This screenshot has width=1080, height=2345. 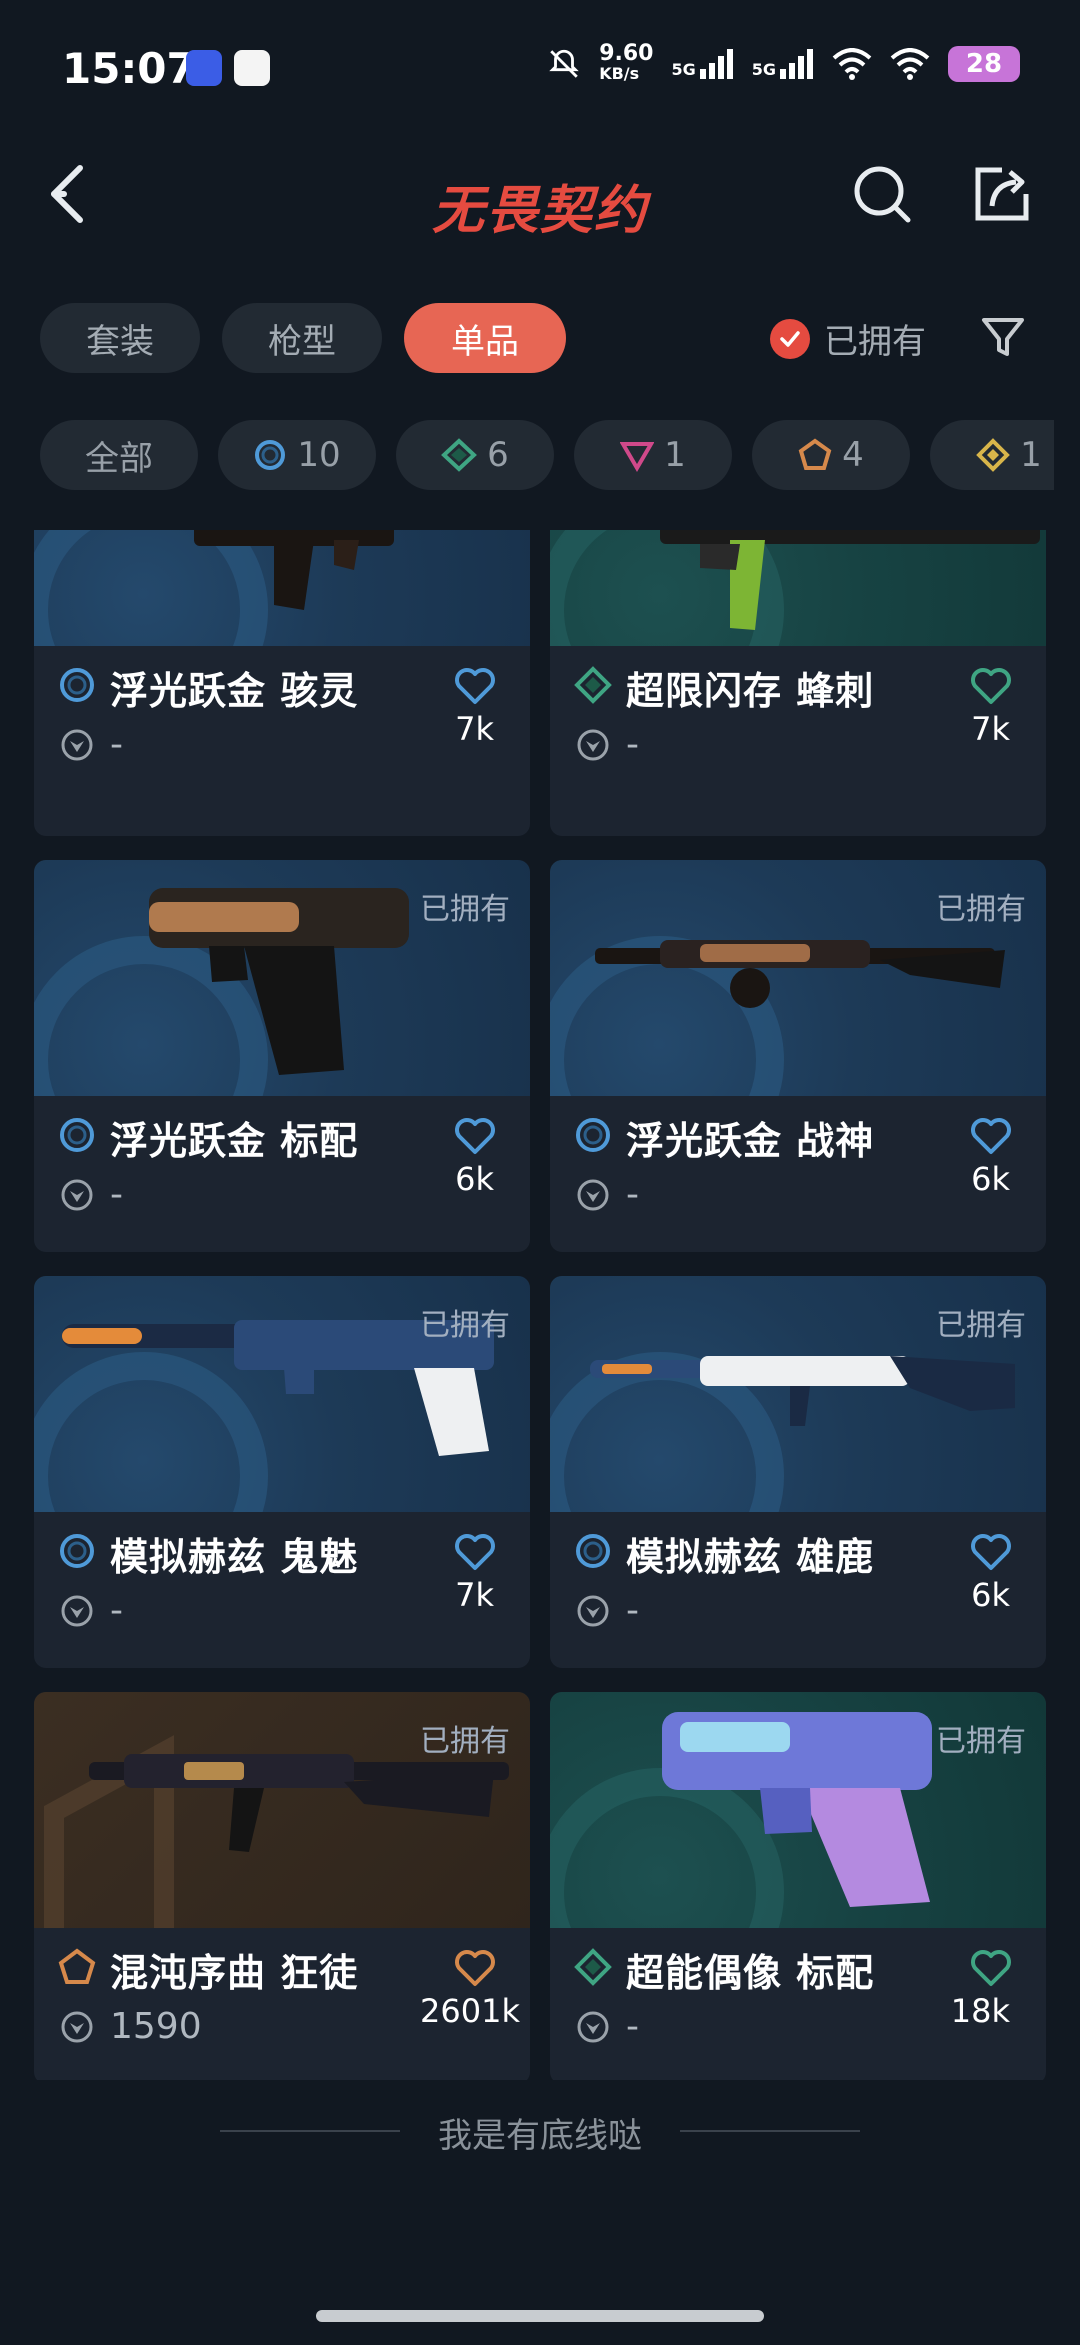 I want to click on skin-card: 已拥有 混沌序曲 狂徒 1590 2601k, so click(x=282, y=1886).